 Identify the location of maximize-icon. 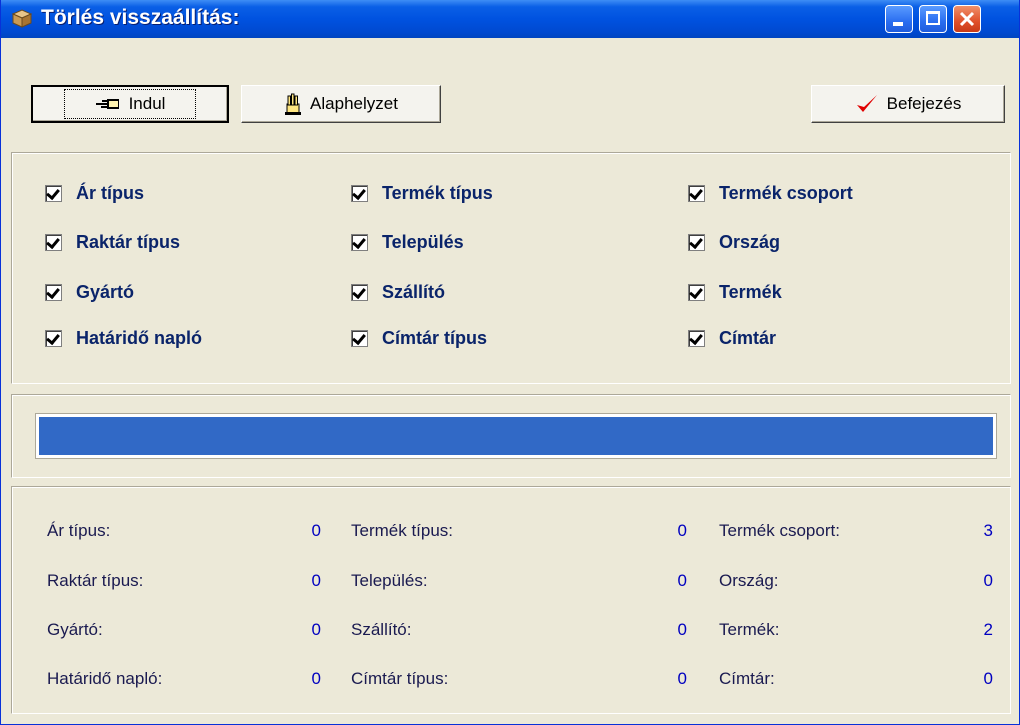
(933, 18).